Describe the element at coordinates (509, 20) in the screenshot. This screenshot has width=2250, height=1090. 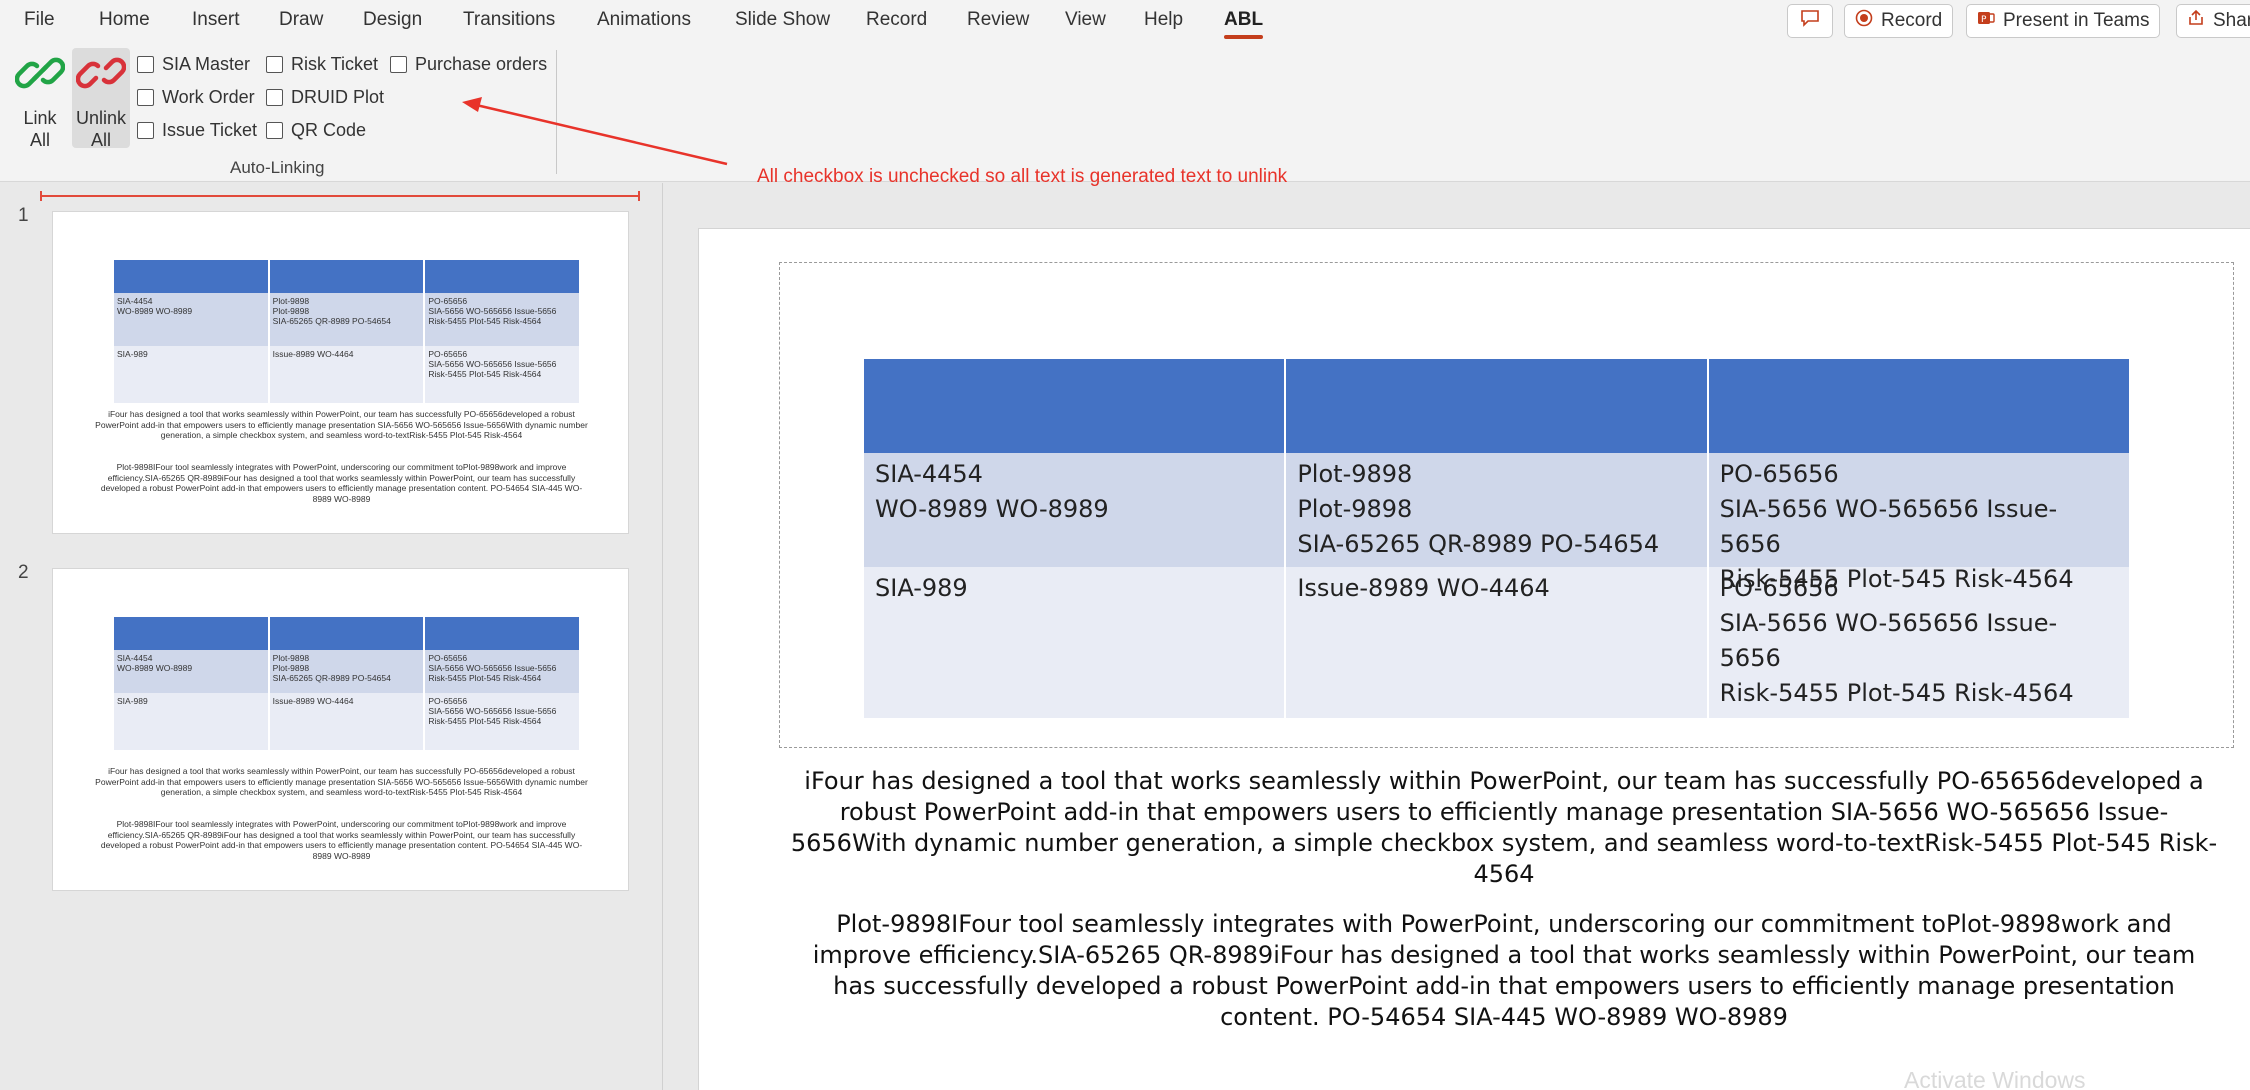
I see `tab-transitions: Transitions` at that location.